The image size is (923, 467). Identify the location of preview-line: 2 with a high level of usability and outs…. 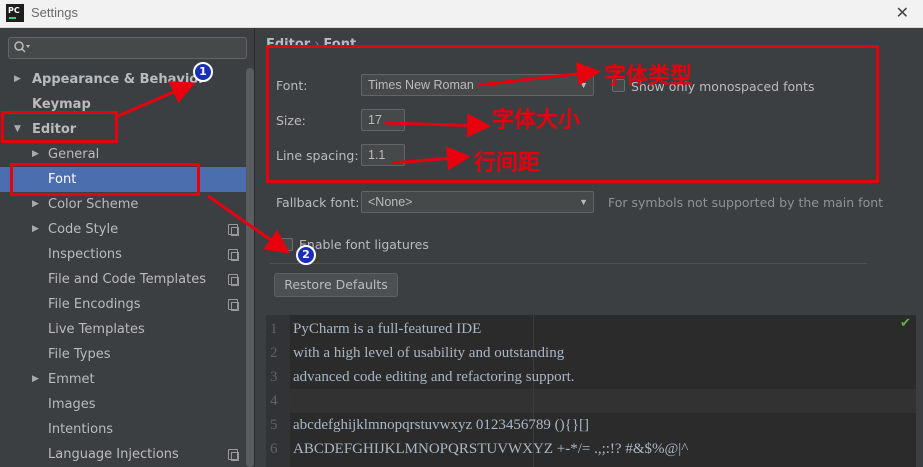
(591, 353).